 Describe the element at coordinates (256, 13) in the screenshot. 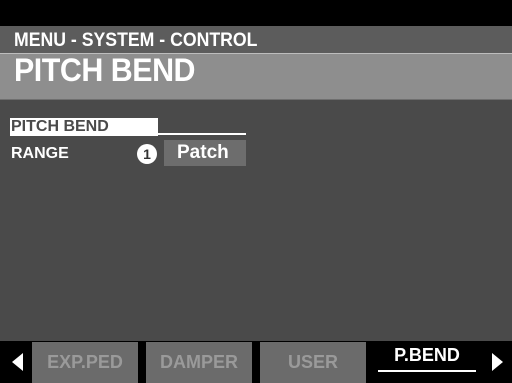

I see `top-bar` at that location.